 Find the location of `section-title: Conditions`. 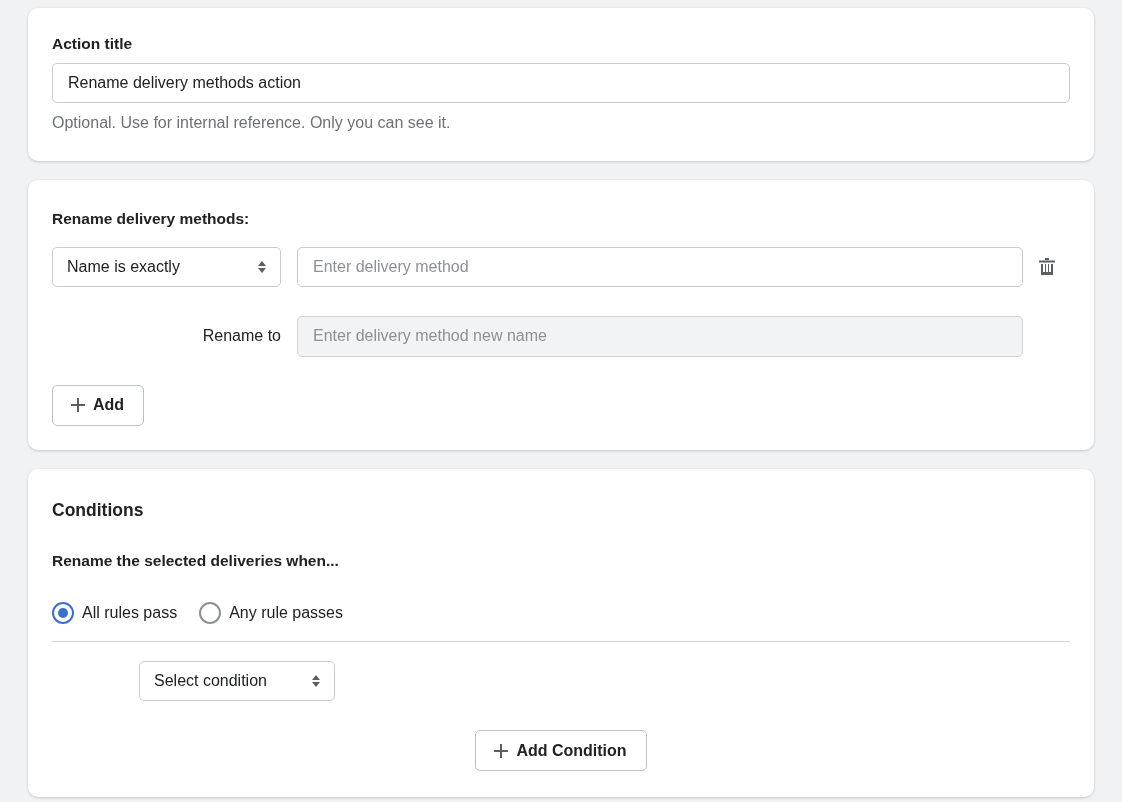

section-title: Conditions is located at coordinates (98, 510).